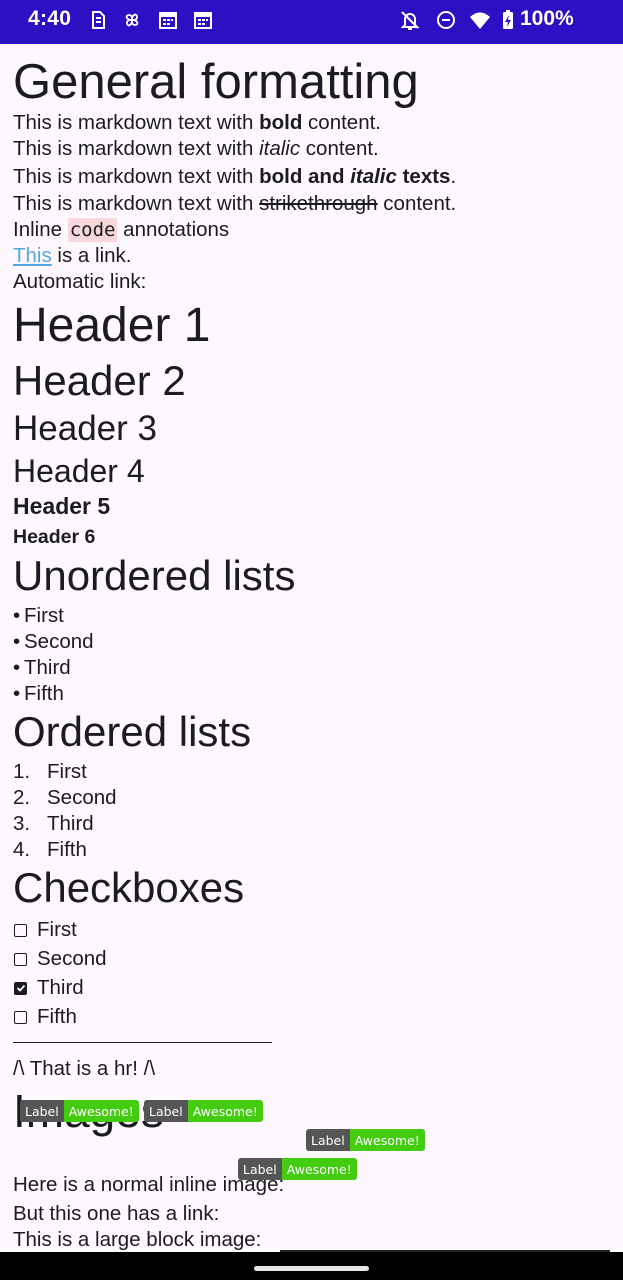 The width and height of the screenshot is (623, 1280). What do you see at coordinates (84, 1068) in the screenshot?
I see `hr-caption: /\ That is a hr! /\` at bounding box center [84, 1068].